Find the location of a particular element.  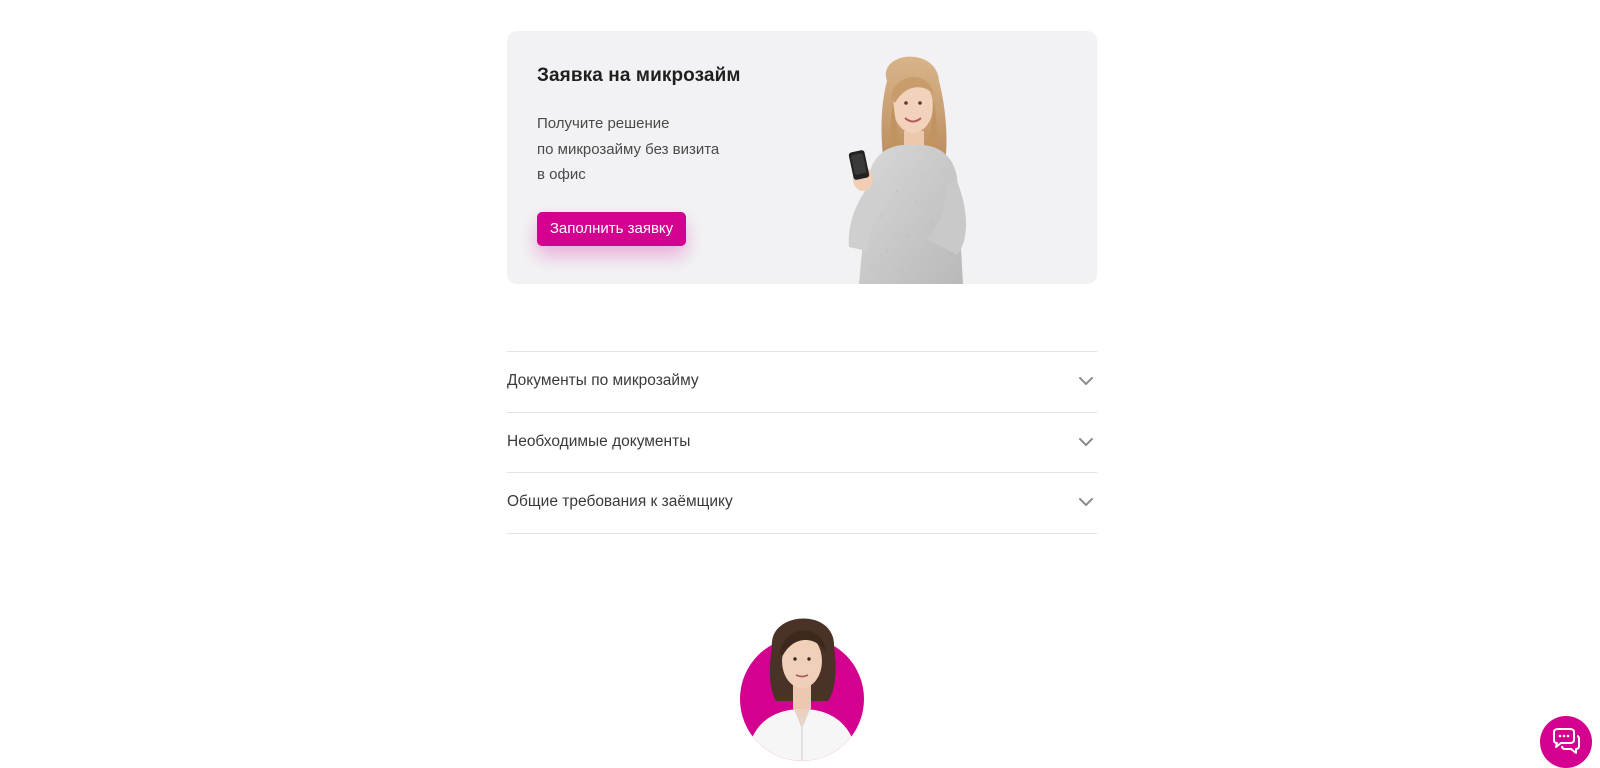

accordion-item-label: Документы по микрозайму is located at coordinates (603, 380).